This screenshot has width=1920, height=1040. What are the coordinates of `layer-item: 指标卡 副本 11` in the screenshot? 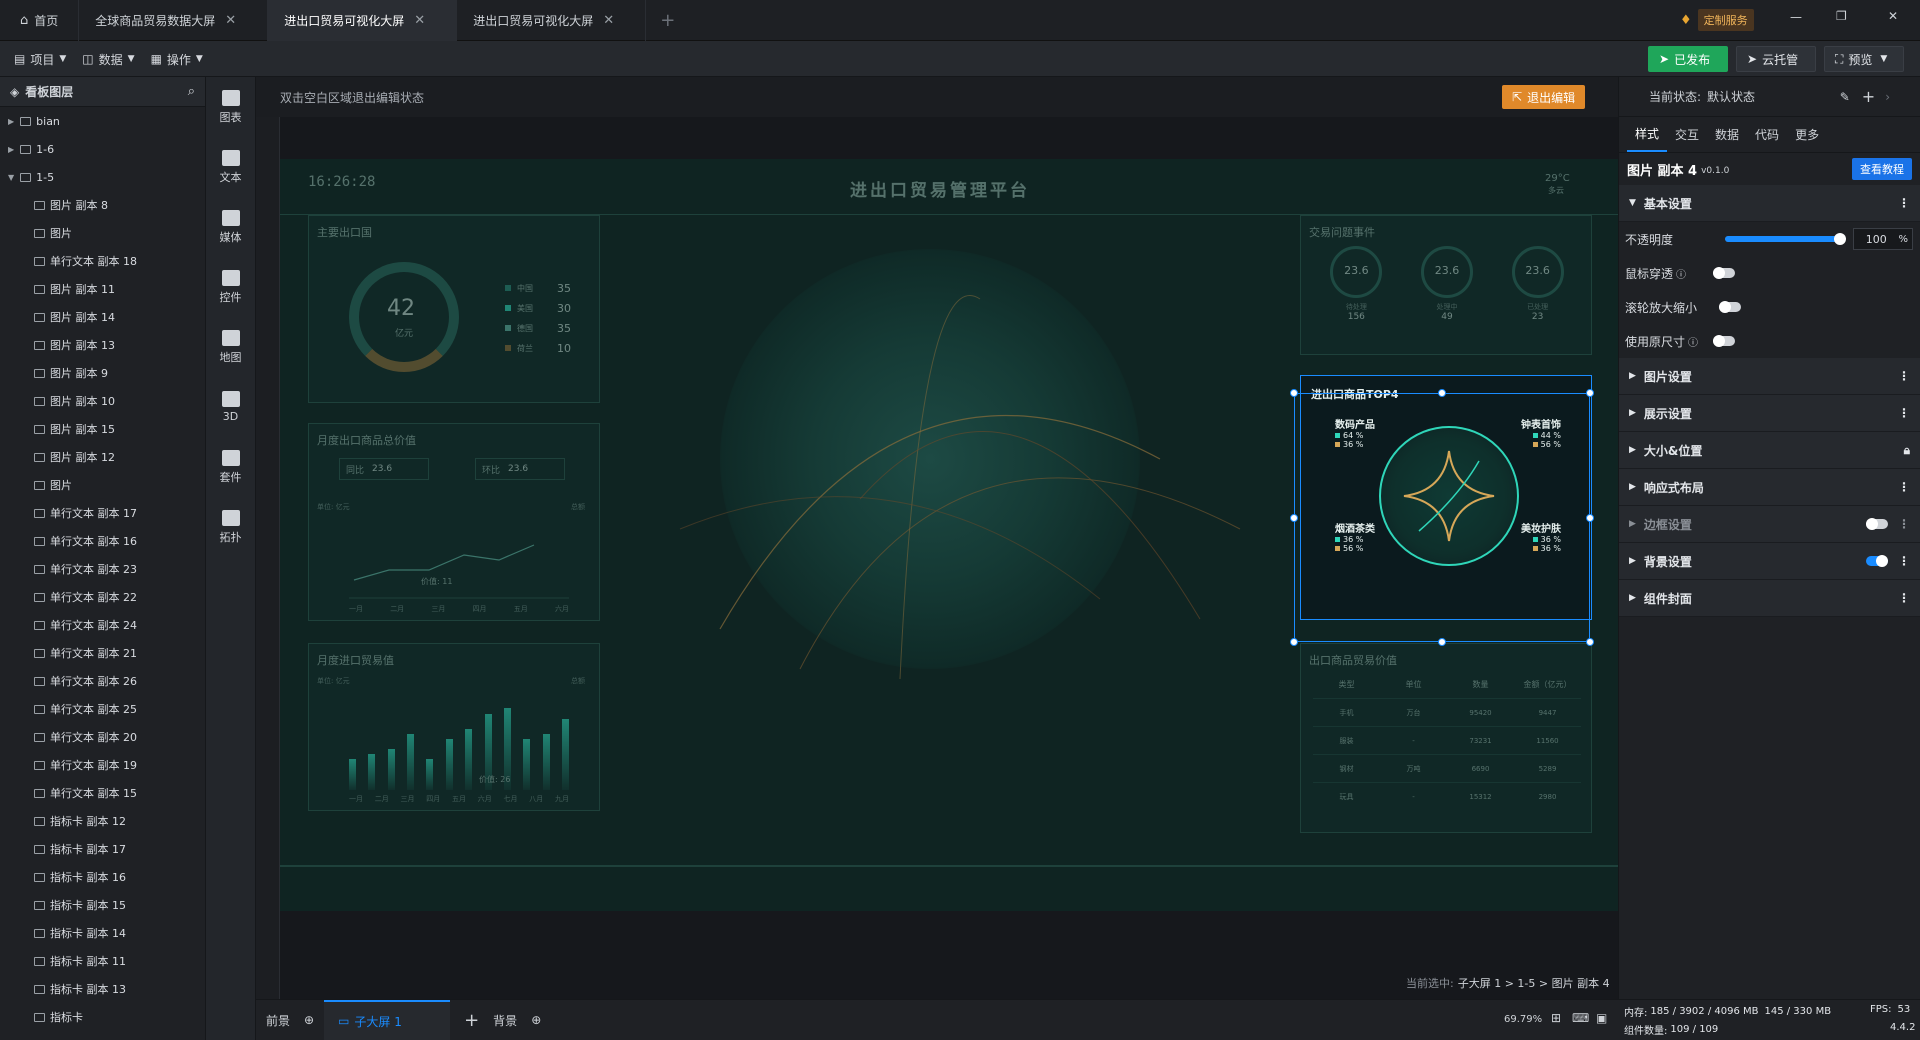 It's located at (102, 961).